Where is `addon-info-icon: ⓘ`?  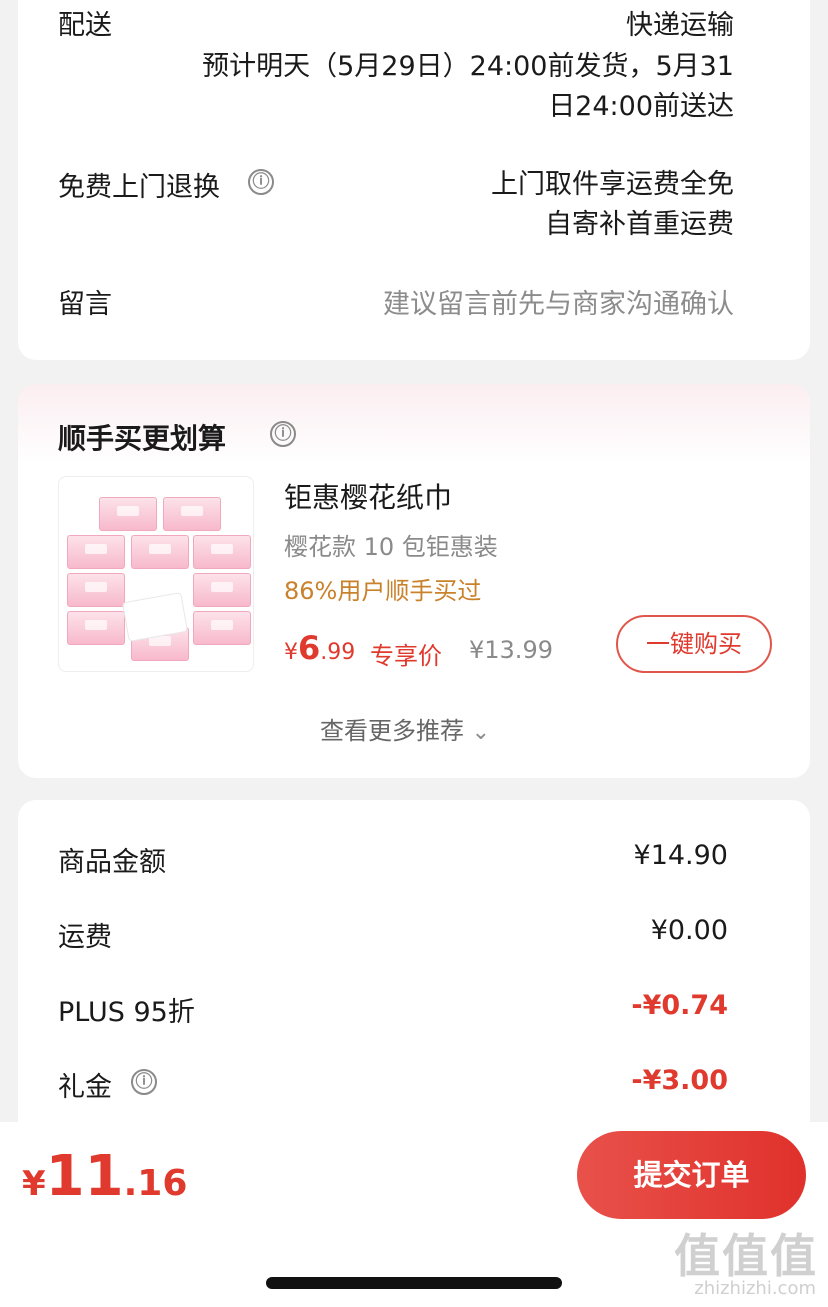
addon-info-icon: ⓘ is located at coordinates (283, 434).